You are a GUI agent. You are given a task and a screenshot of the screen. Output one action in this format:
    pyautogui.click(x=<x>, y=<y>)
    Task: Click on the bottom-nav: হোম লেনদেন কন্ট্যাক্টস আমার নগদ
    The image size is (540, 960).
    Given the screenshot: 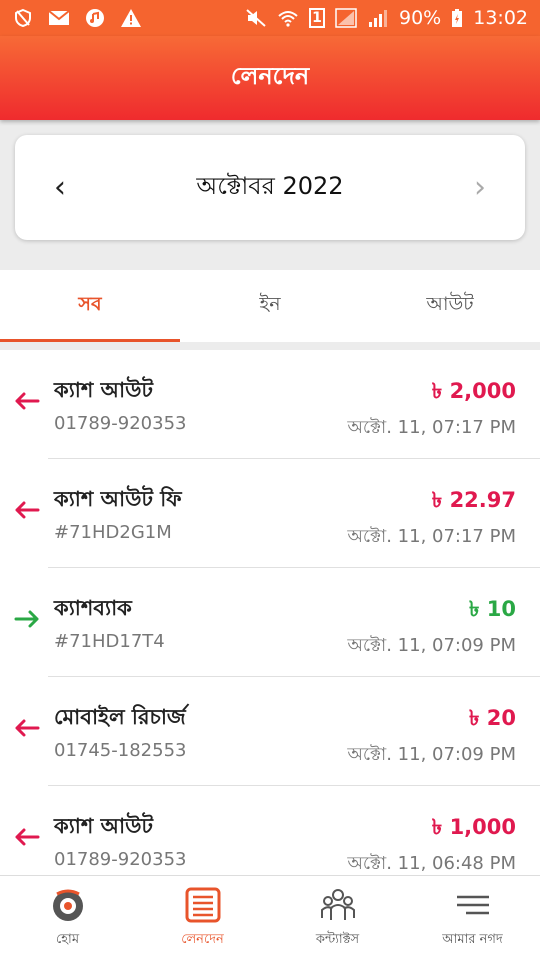 What is the action you would take?
    pyautogui.click(x=270, y=917)
    